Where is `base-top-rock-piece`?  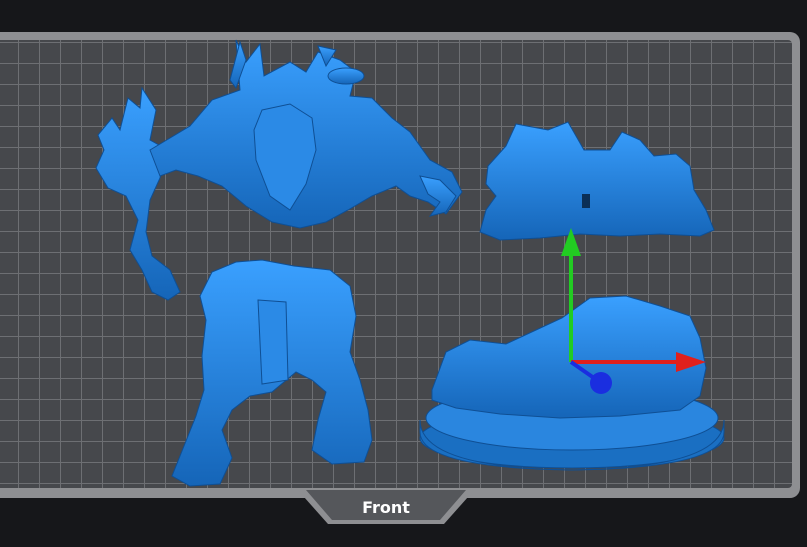
base-top-rock-piece is located at coordinates (597, 181).